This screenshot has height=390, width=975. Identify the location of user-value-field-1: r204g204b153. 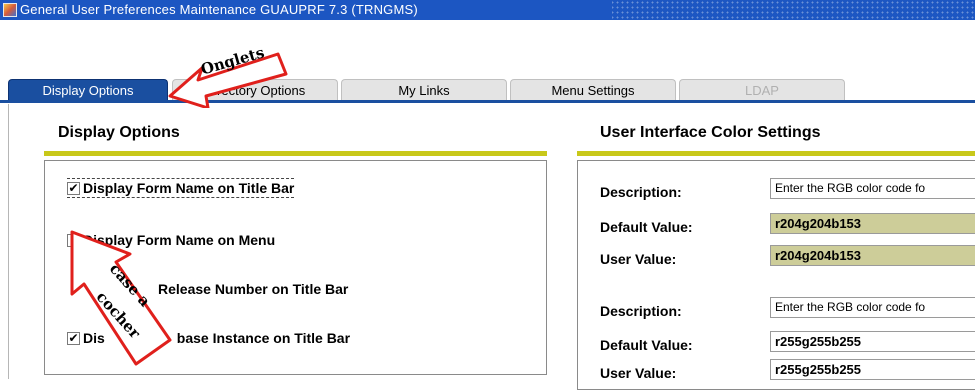
(872, 255).